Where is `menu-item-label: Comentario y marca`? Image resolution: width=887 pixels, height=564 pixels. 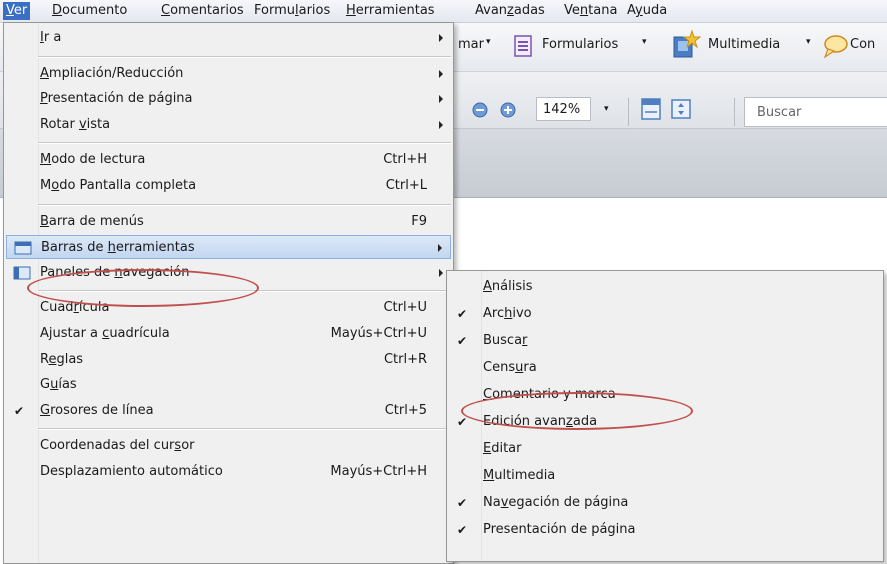 menu-item-label: Comentario y marca is located at coordinates (549, 394).